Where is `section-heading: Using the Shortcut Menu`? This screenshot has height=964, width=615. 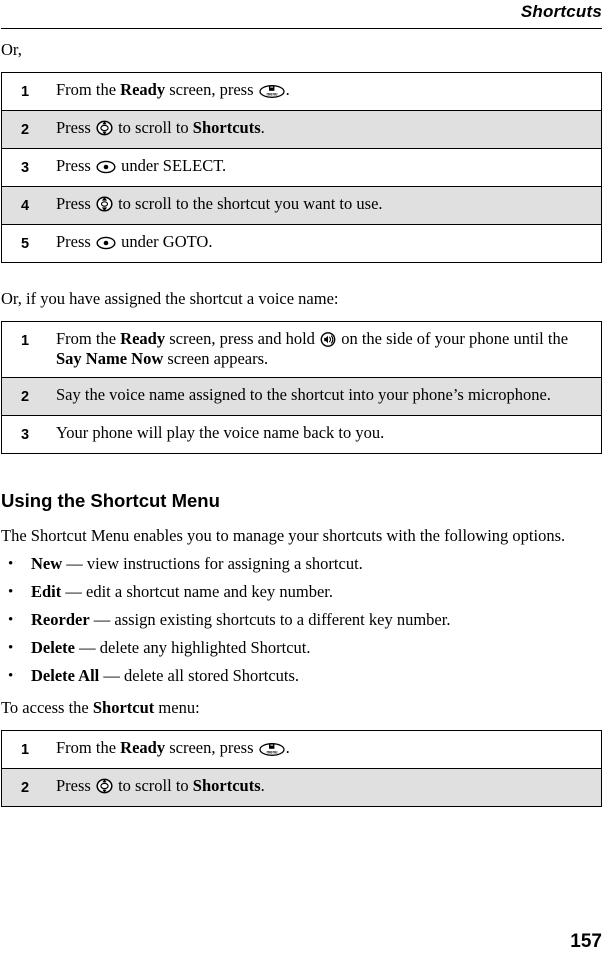 section-heading: Using the Shortcut Menu is located at coordinates (110, 500).